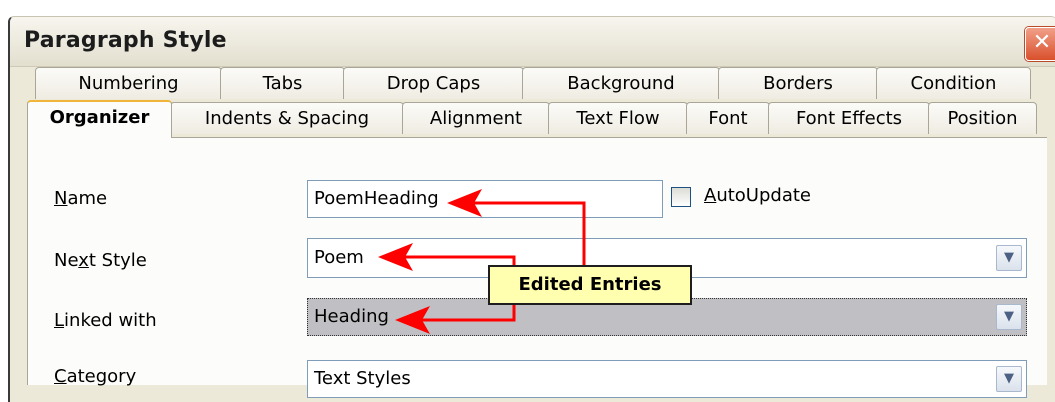 The image size is (1055, 402). I want to click on tab-background: Background, so click(621, 83).